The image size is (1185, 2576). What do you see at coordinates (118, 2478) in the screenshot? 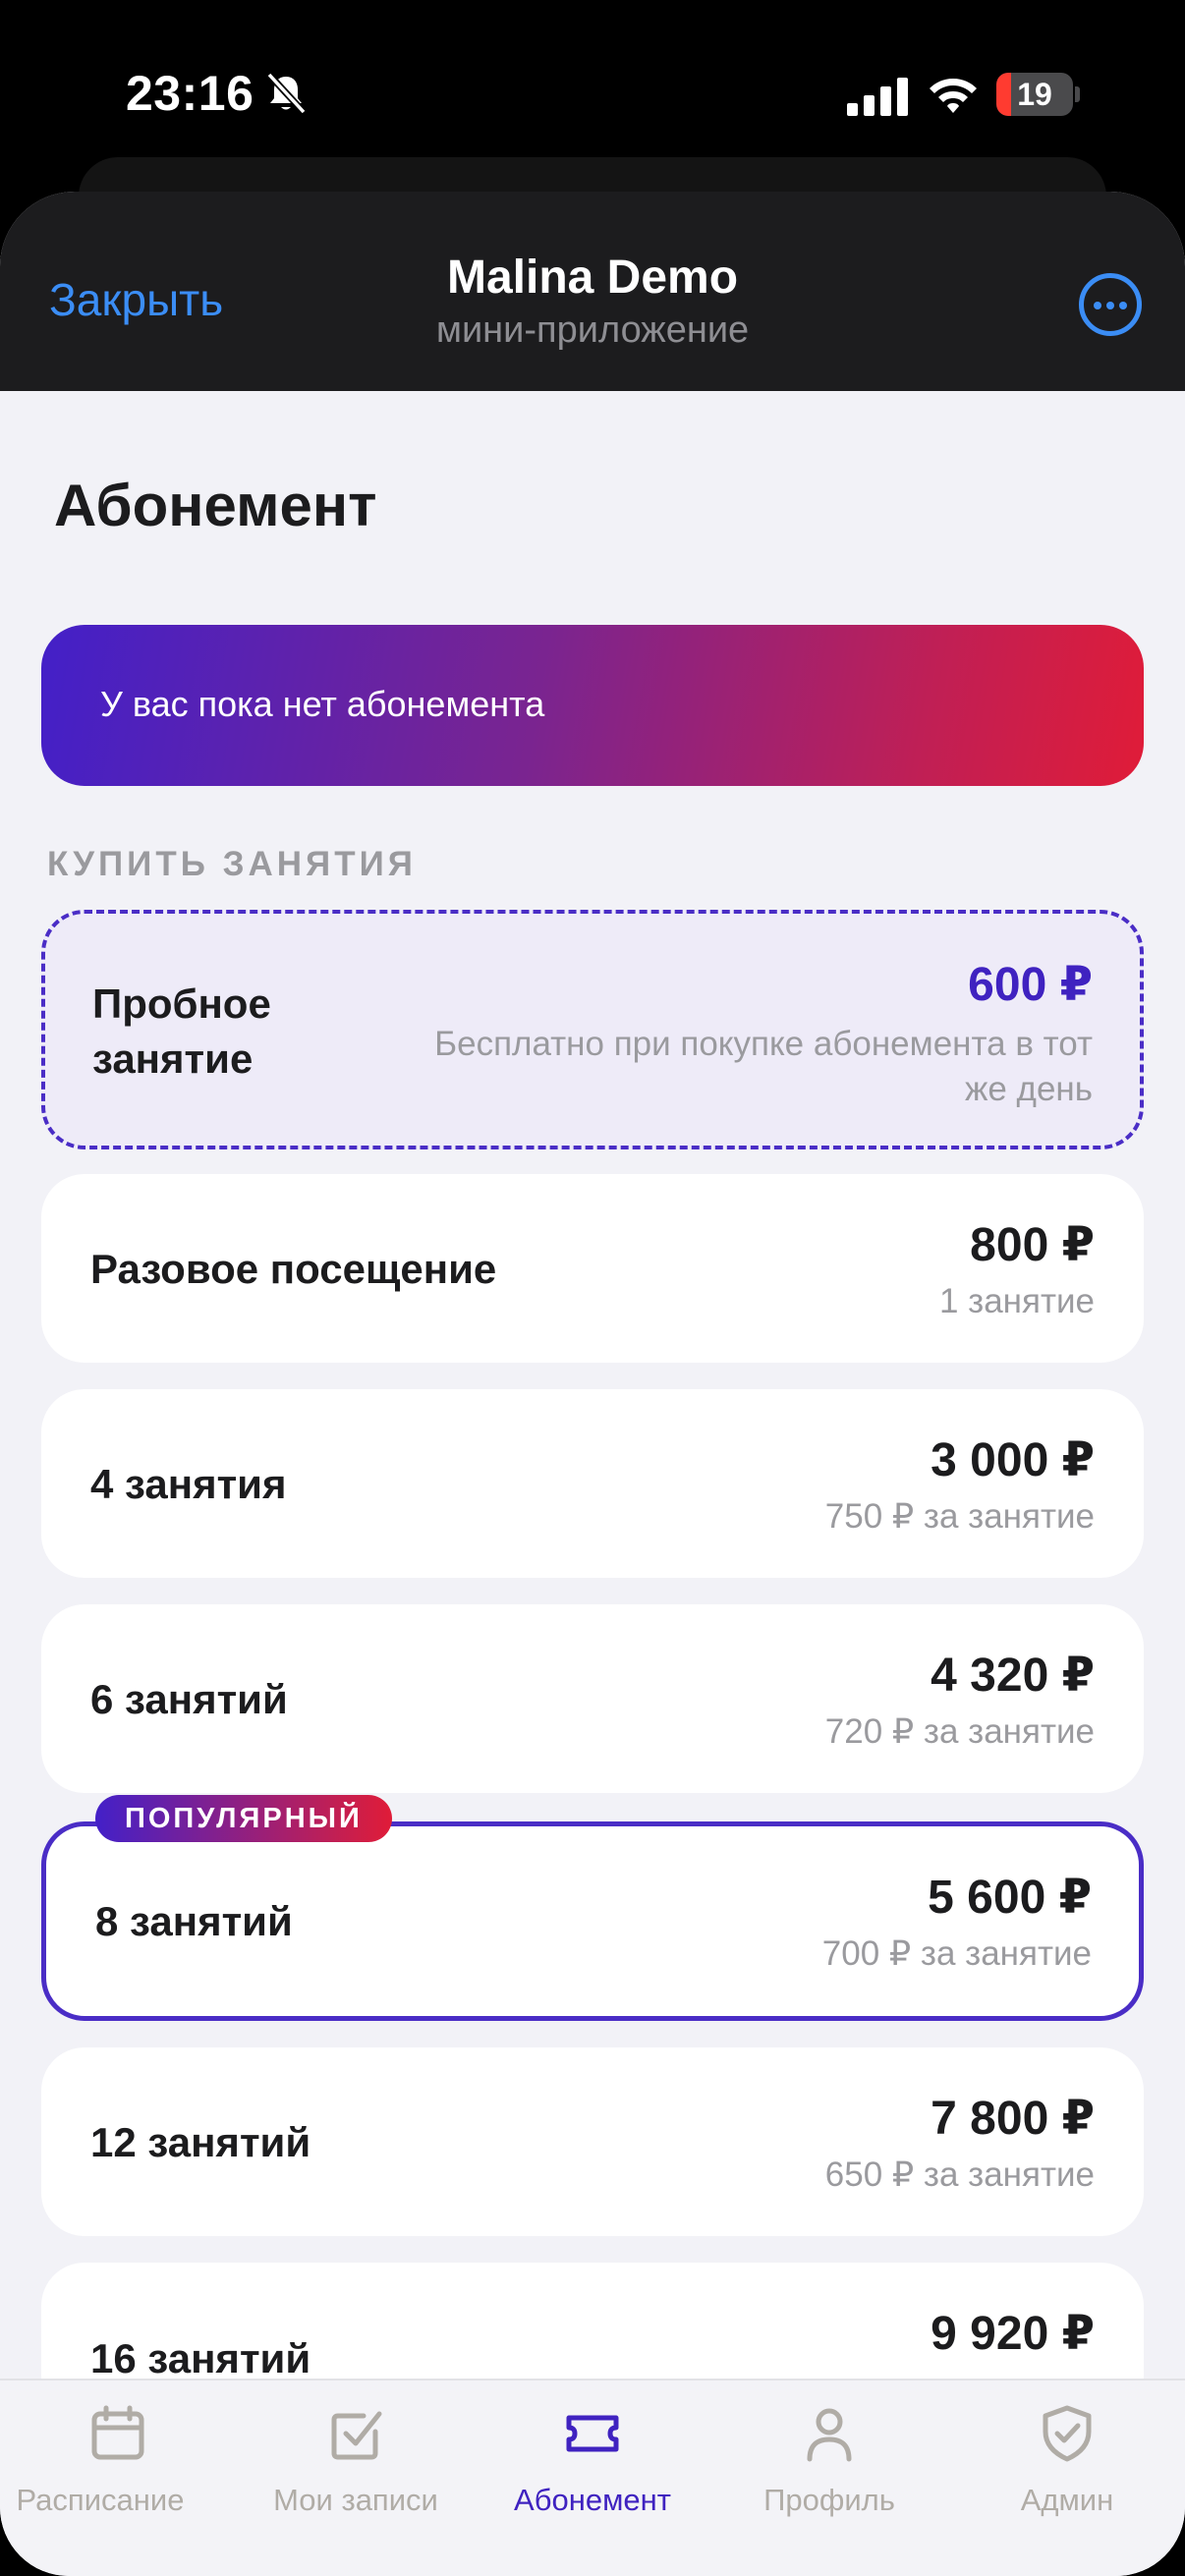
I see `tab-schedule: Расписание` at bounding box center [118, 2478].